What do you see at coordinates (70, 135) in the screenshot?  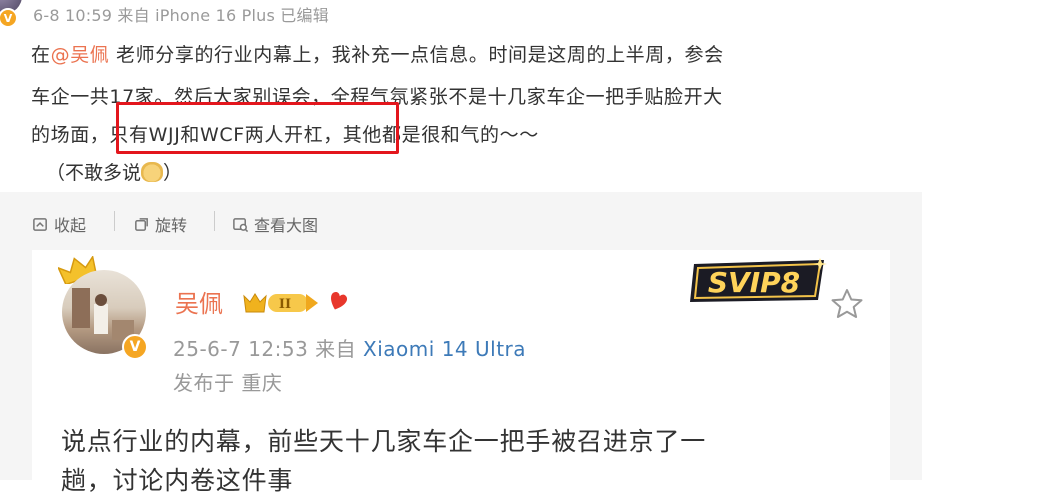 I see `text-prefix: 的场面，` at bounding box center [70, 135].